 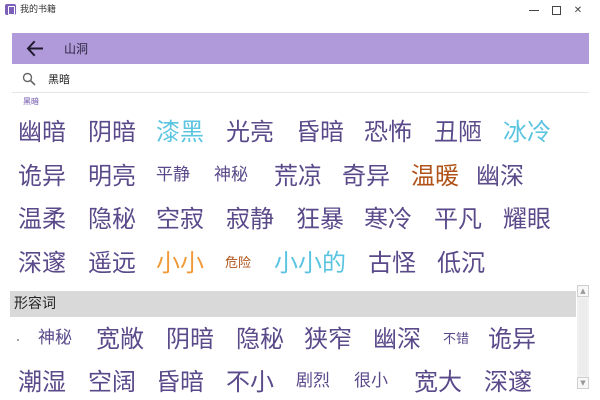 I want to click on adjective-item: 宽敞, so click(x=120, y=339).